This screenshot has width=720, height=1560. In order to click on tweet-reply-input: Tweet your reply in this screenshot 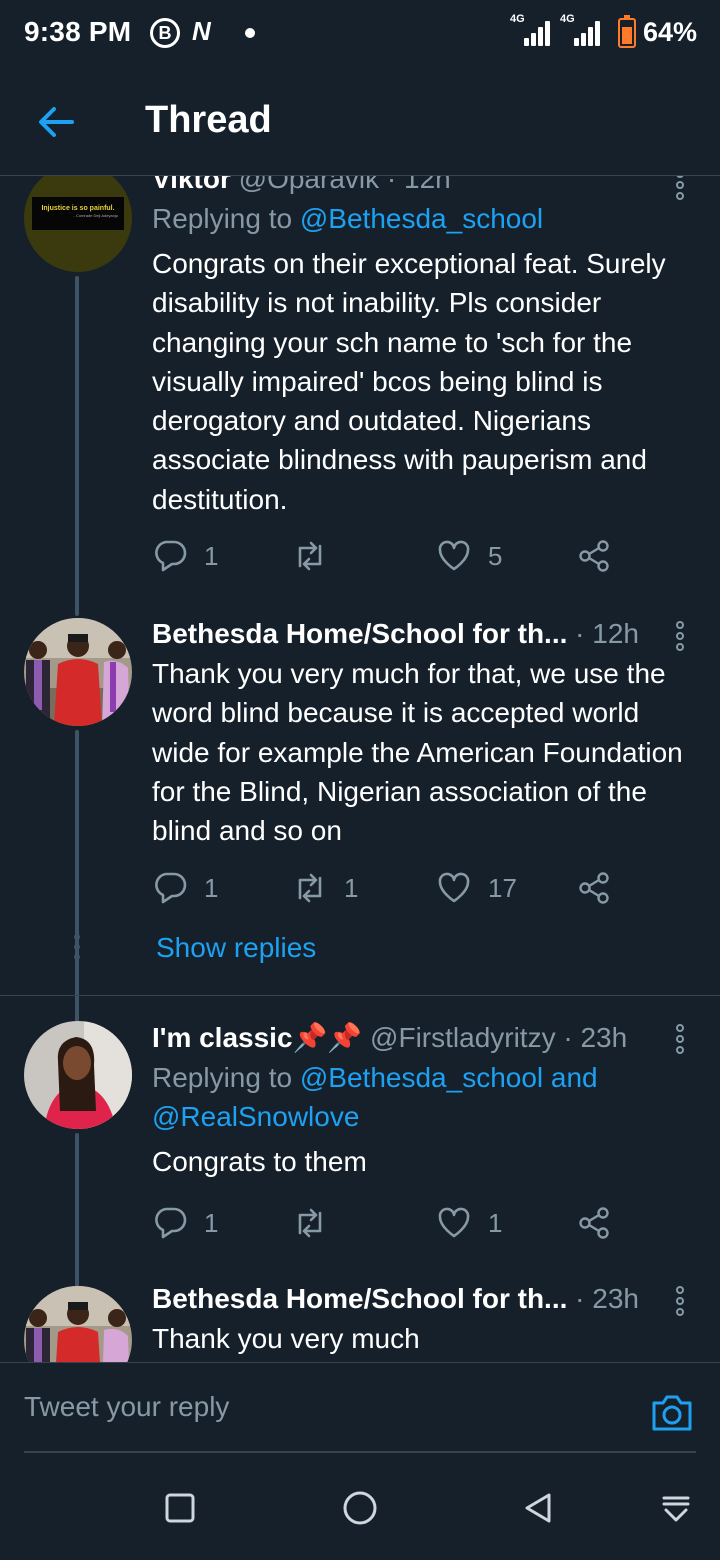, I will do `click(126, 1407)`.